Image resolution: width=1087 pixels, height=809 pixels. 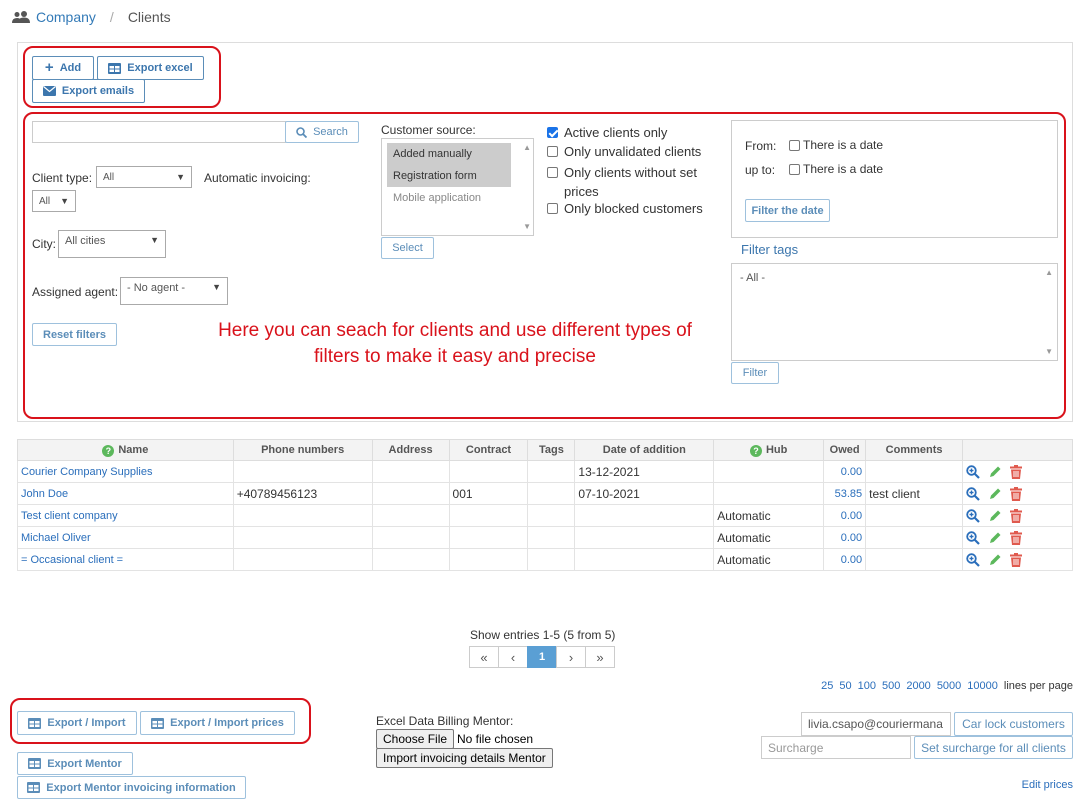 I want to click on column-header-owed: Owed, so click(x=845, y=450).